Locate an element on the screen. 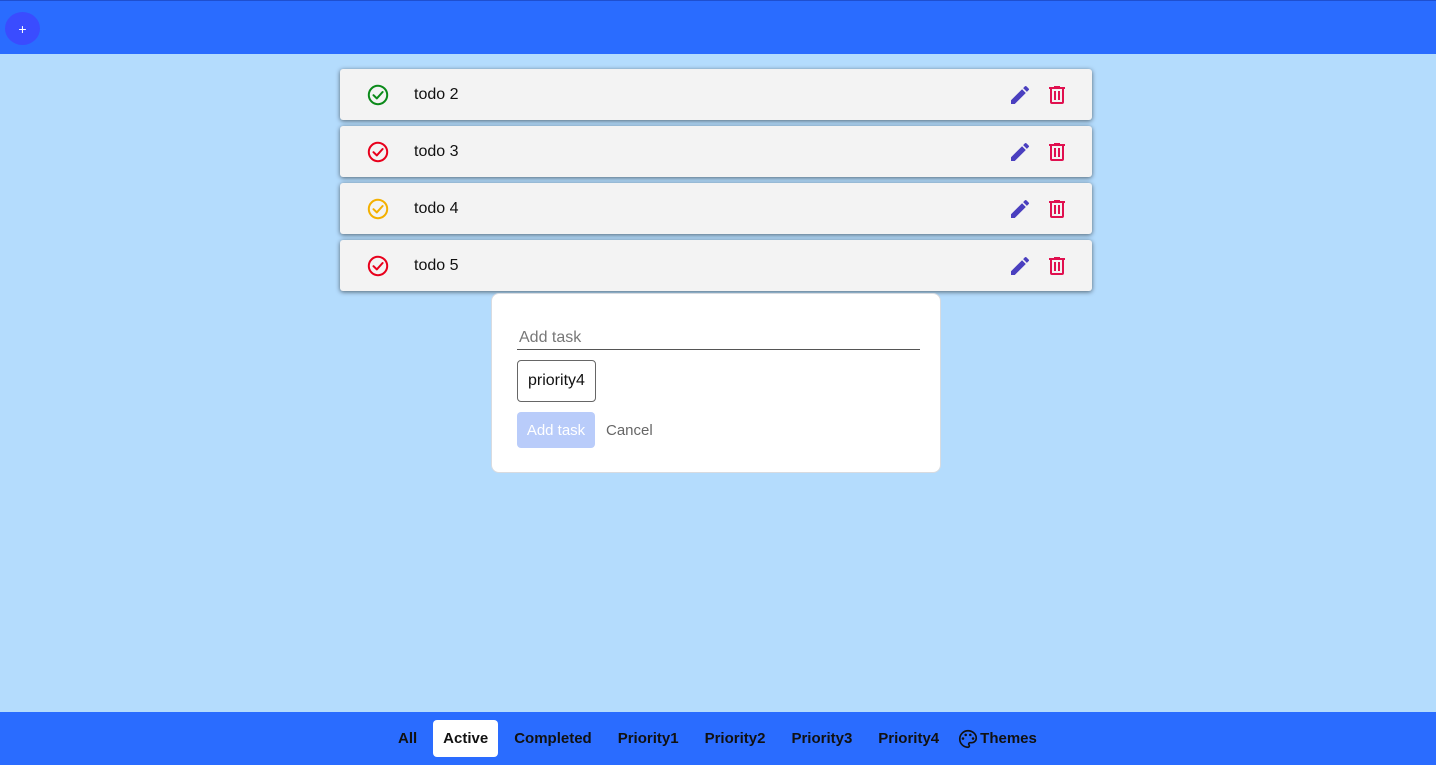  todo-text: todo 5 is located at coordinates (436, 265).